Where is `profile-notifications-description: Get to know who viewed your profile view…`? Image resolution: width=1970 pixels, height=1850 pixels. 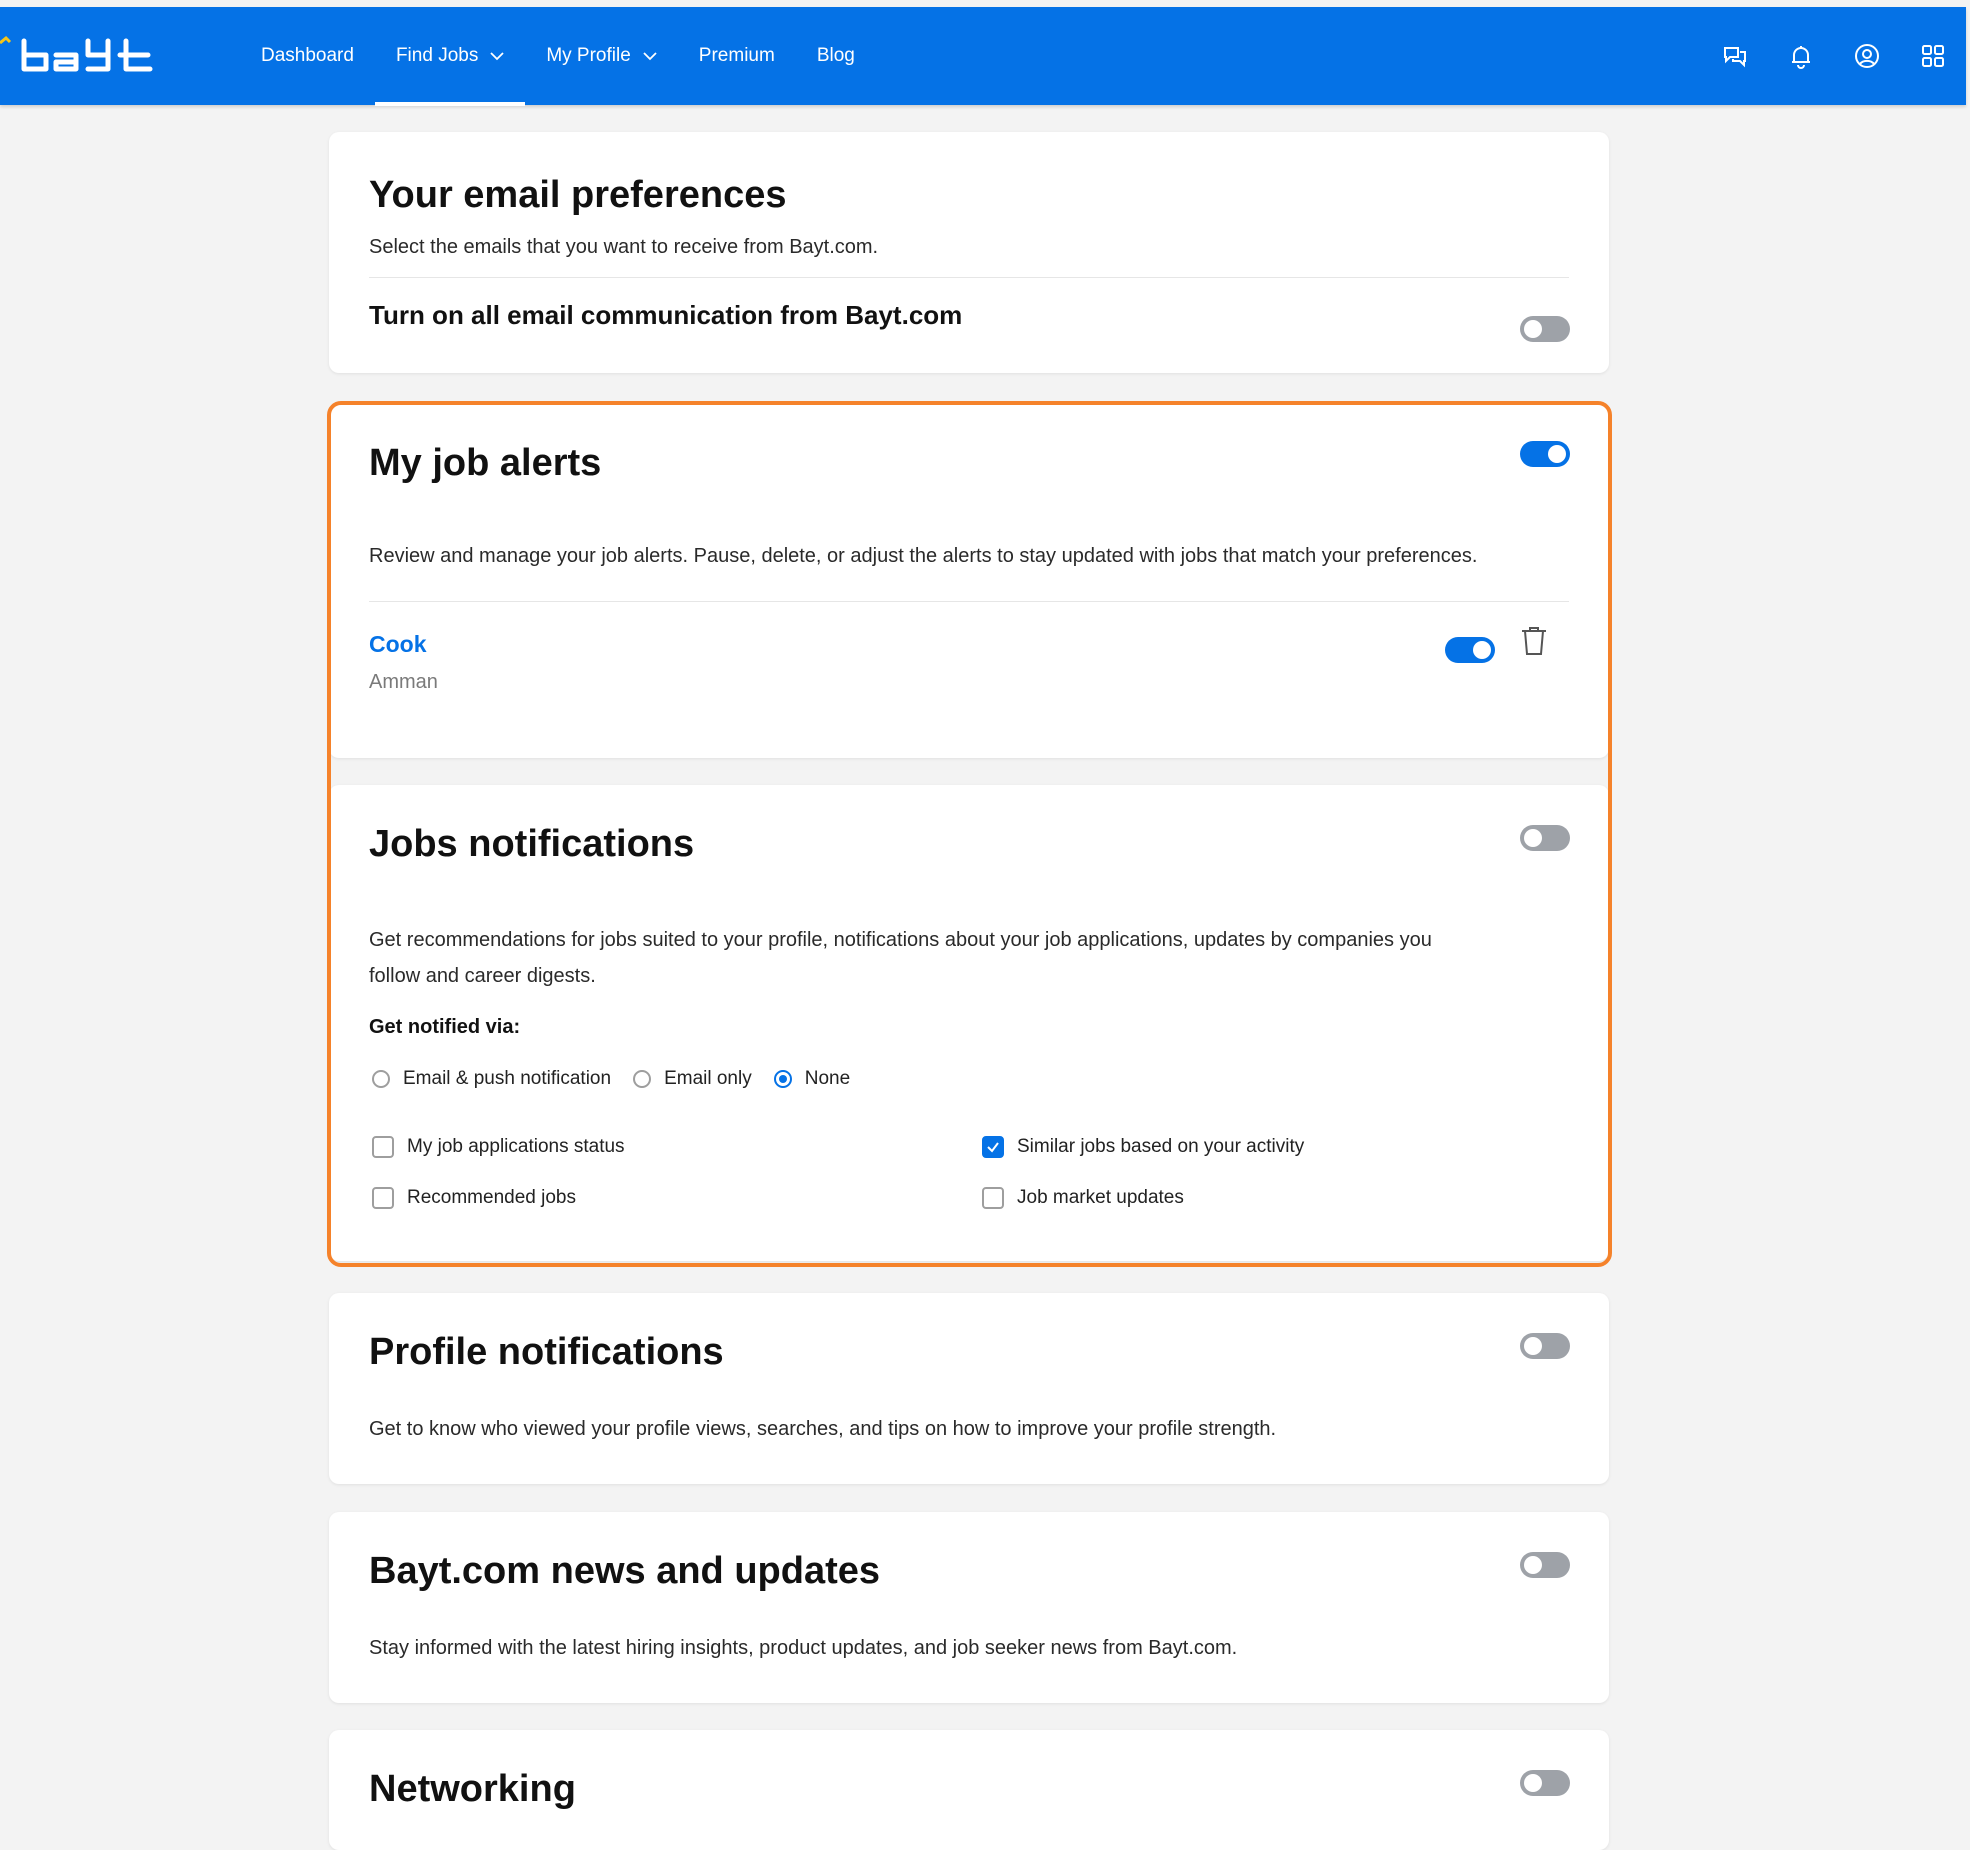
profile-notifications-description: Get to know who viewed your profile view… is located at coordinates (823, 1429).